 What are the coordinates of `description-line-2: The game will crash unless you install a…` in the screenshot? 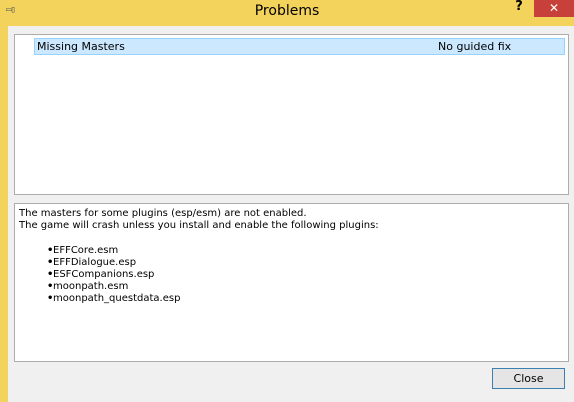 It's located at (199, 225).